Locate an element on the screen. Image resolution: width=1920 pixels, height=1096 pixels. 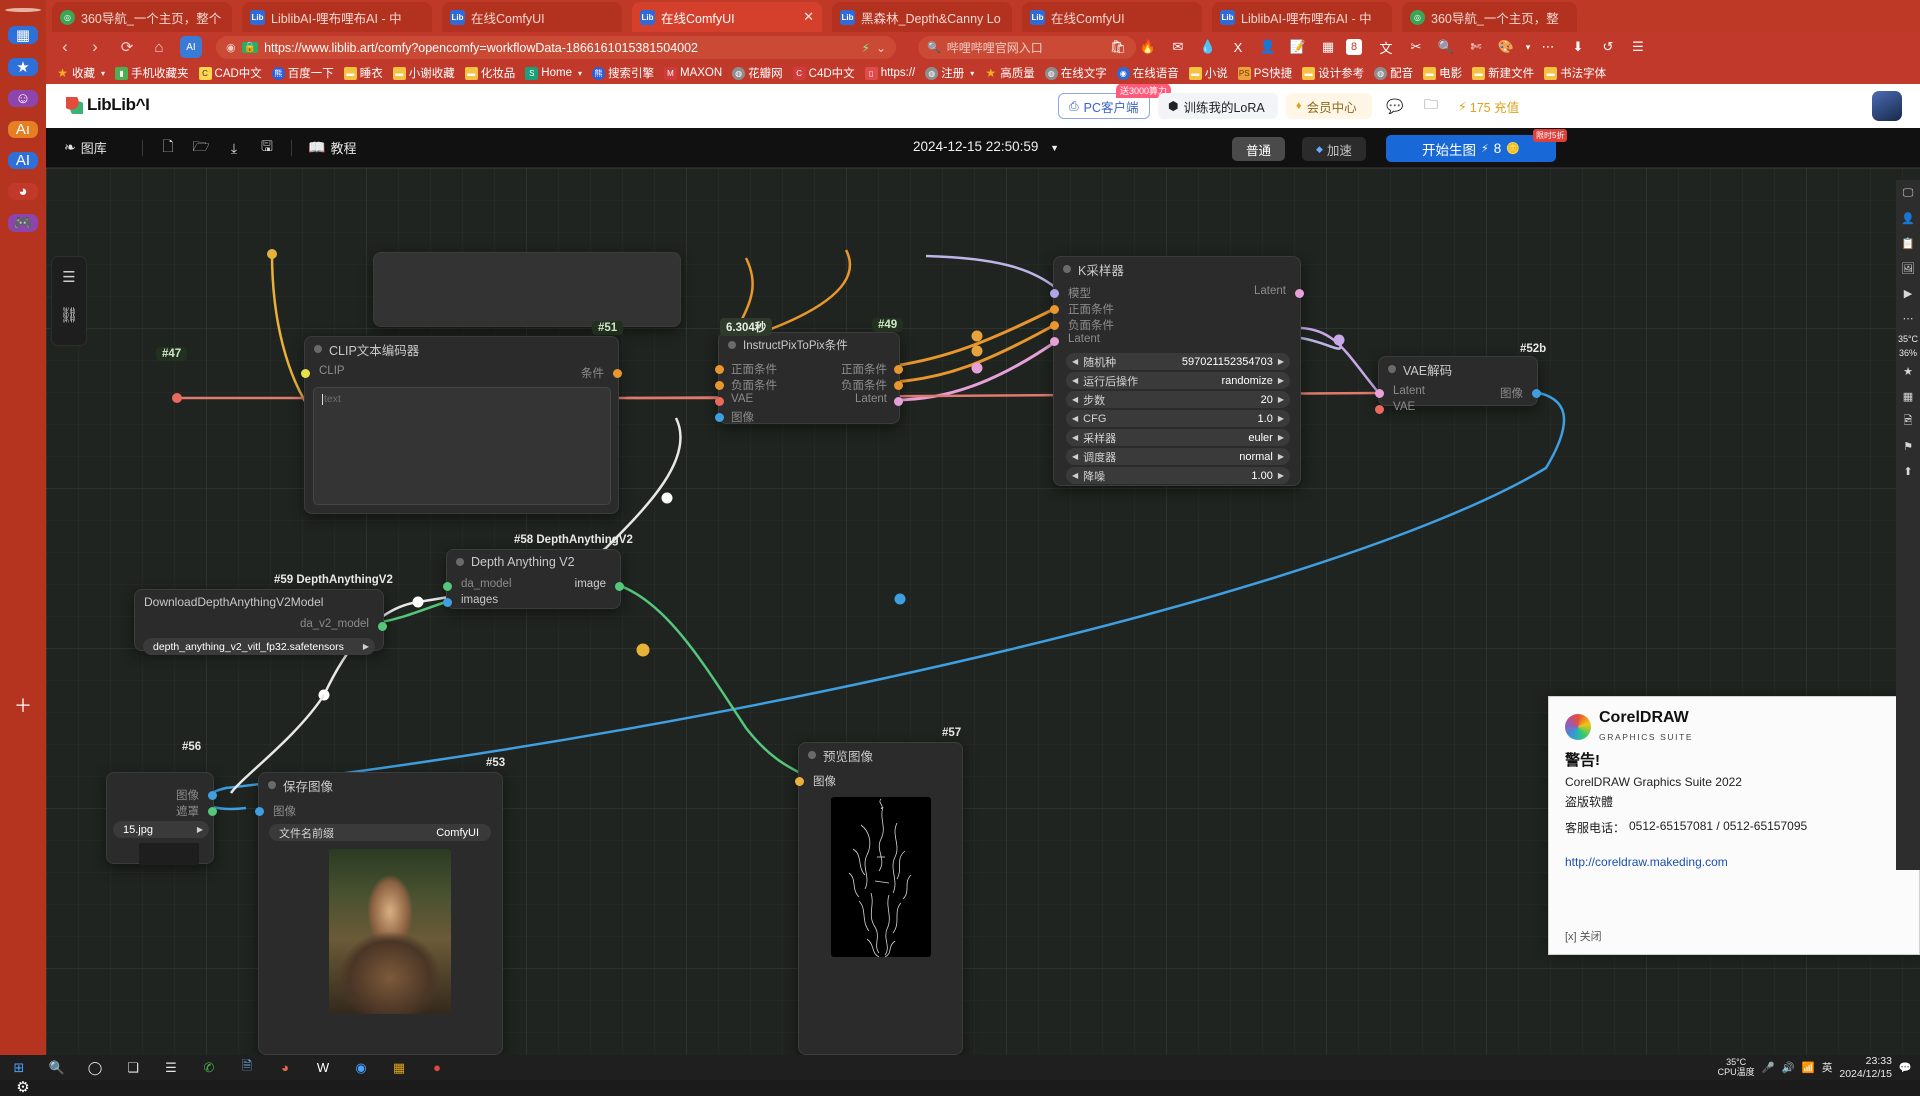
note-icon: 📝 is located at coordinates (1298, 47).